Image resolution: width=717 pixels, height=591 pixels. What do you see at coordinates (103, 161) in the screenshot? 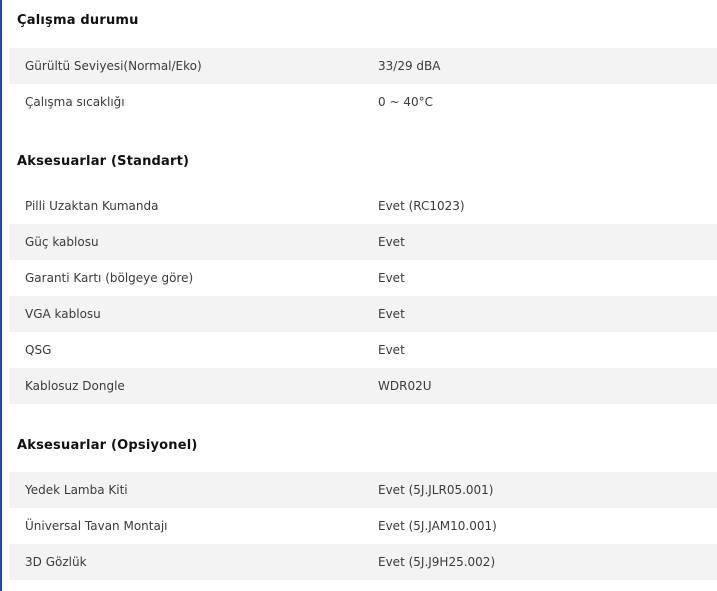
I see `section-title-standard-accessories: Aksesuarlar (Standart)` at bounding box center [103, 161].